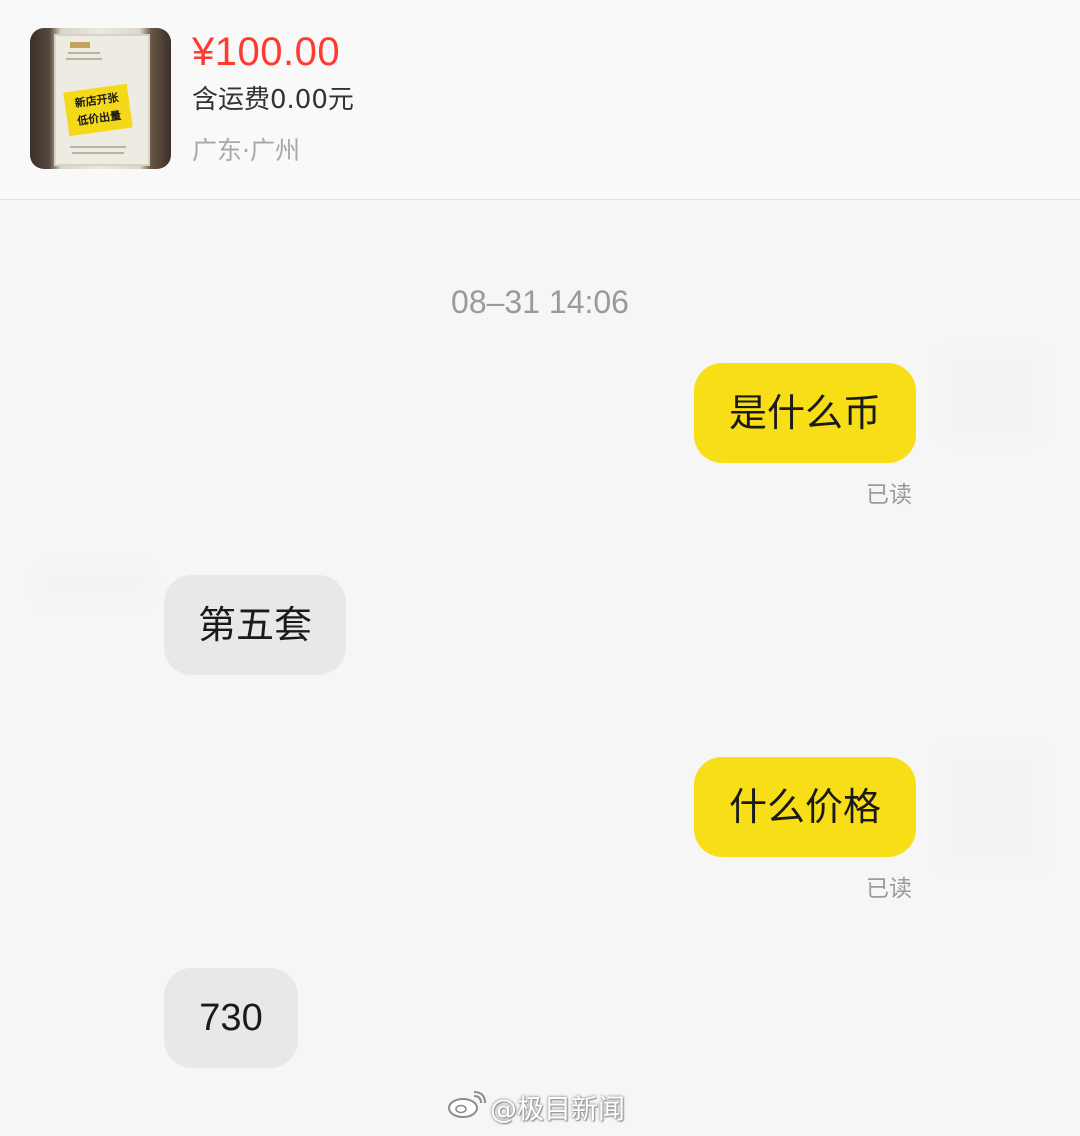 Image resolution: width=1080 pixels, height=1136 pixels. Describe the element at coordinates (540, 302) in the screenshot. I see `chat-timestamp: 08–31 14:06` at that location.